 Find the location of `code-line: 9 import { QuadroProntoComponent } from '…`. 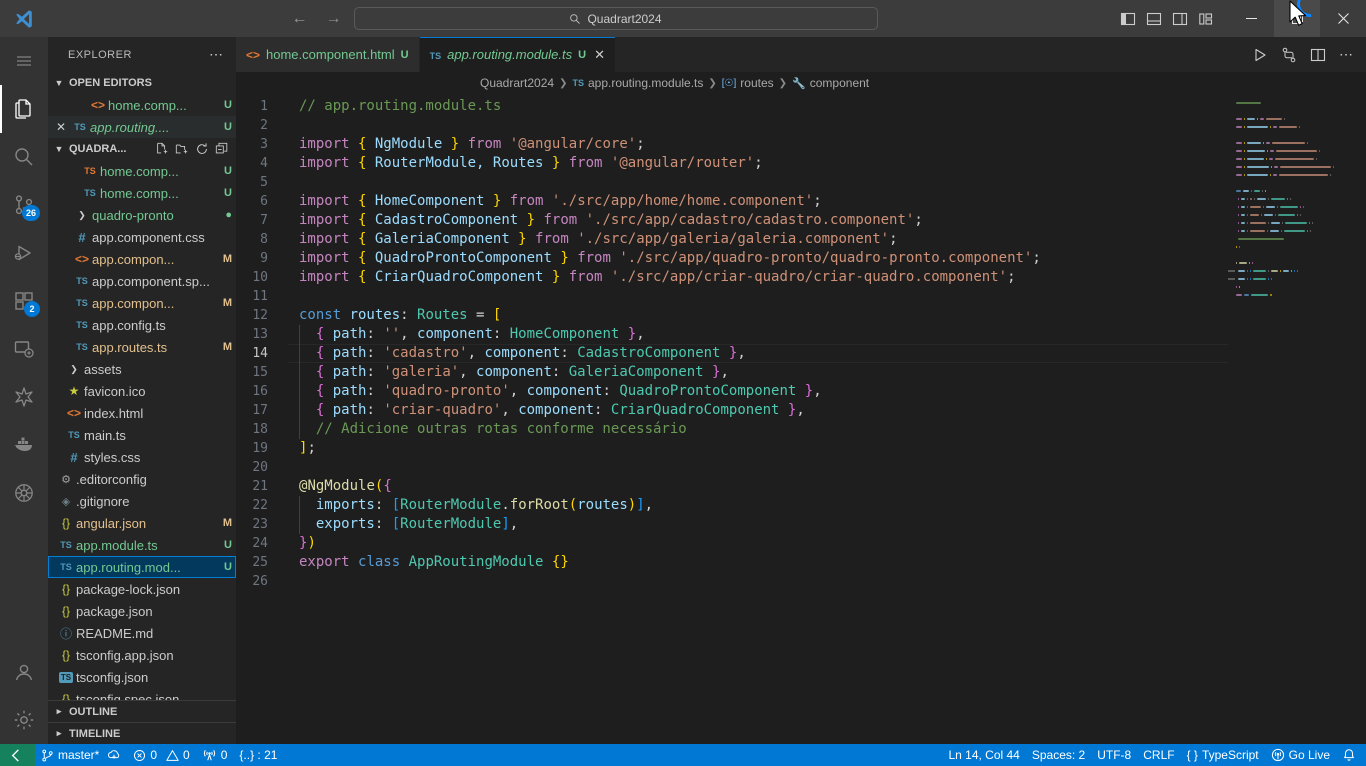

code-line: 9 import { QuadroProntoComponent } from '… is located at coordinates (732, 258).